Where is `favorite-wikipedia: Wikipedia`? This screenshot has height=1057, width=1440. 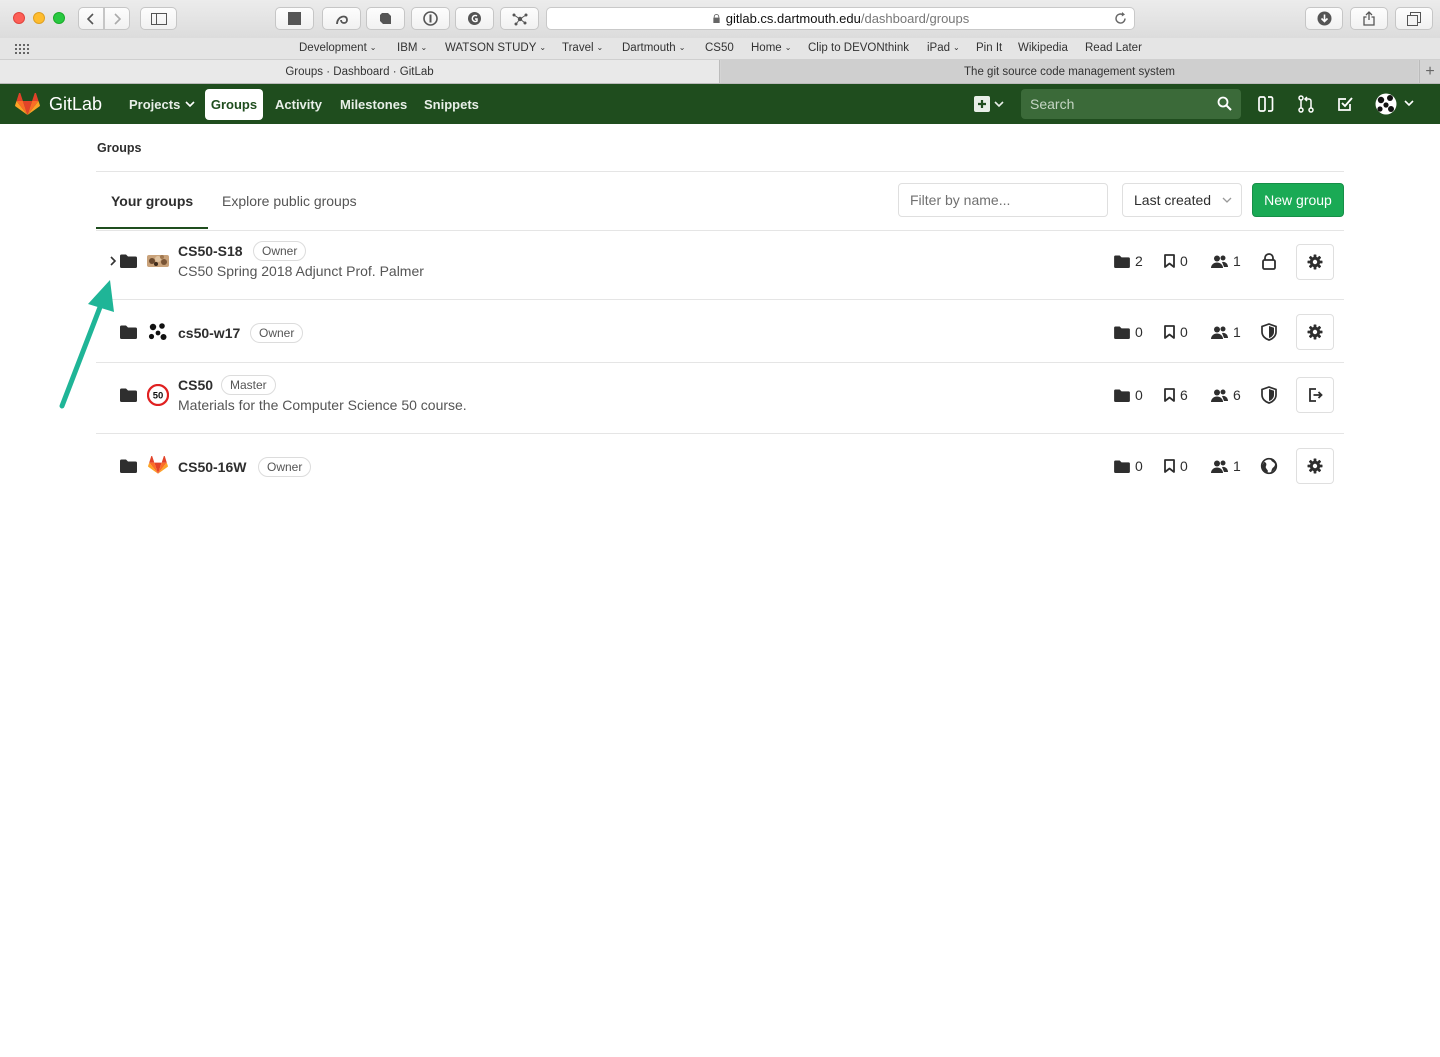
favorite-wikipedia: Wikipedia is located at coordinates (1043, 48).